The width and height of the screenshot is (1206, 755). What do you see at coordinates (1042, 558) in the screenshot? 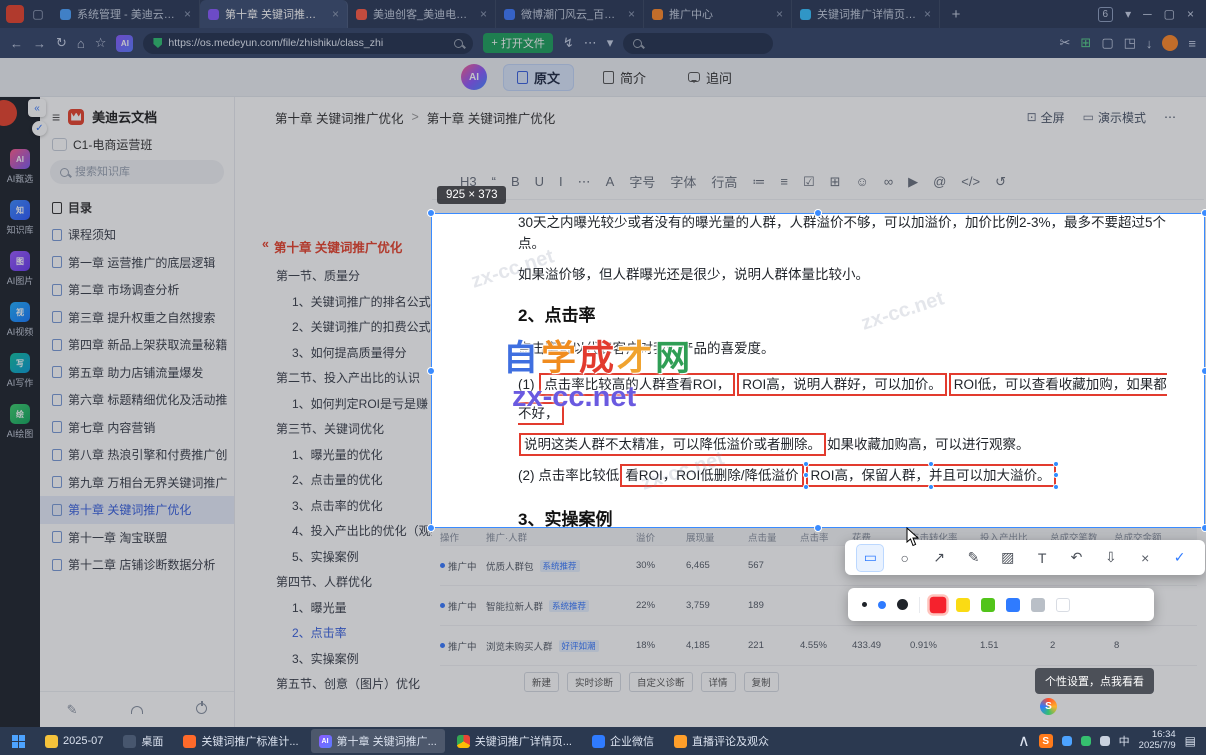
I see `annotation-tool: T` at bounding box center [1042, 558].